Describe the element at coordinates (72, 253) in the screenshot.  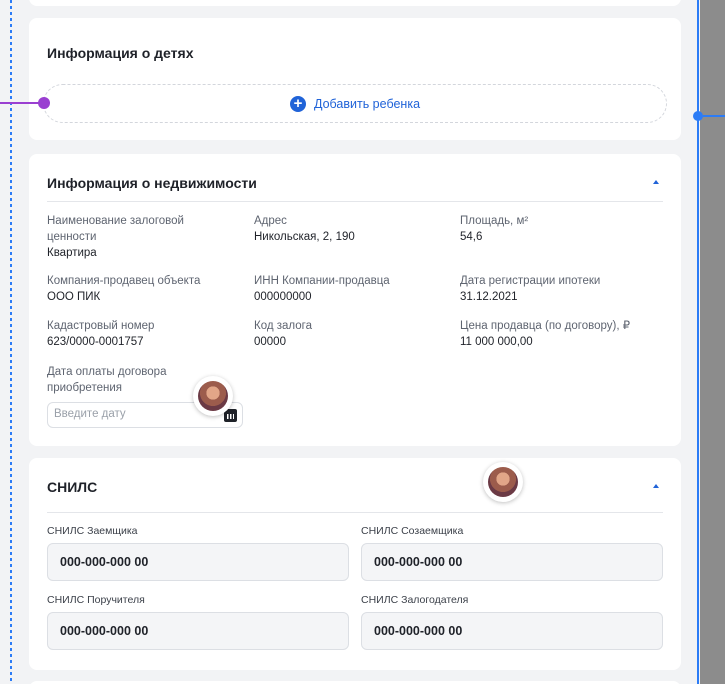
I see `field-value: Квартира` at that location.